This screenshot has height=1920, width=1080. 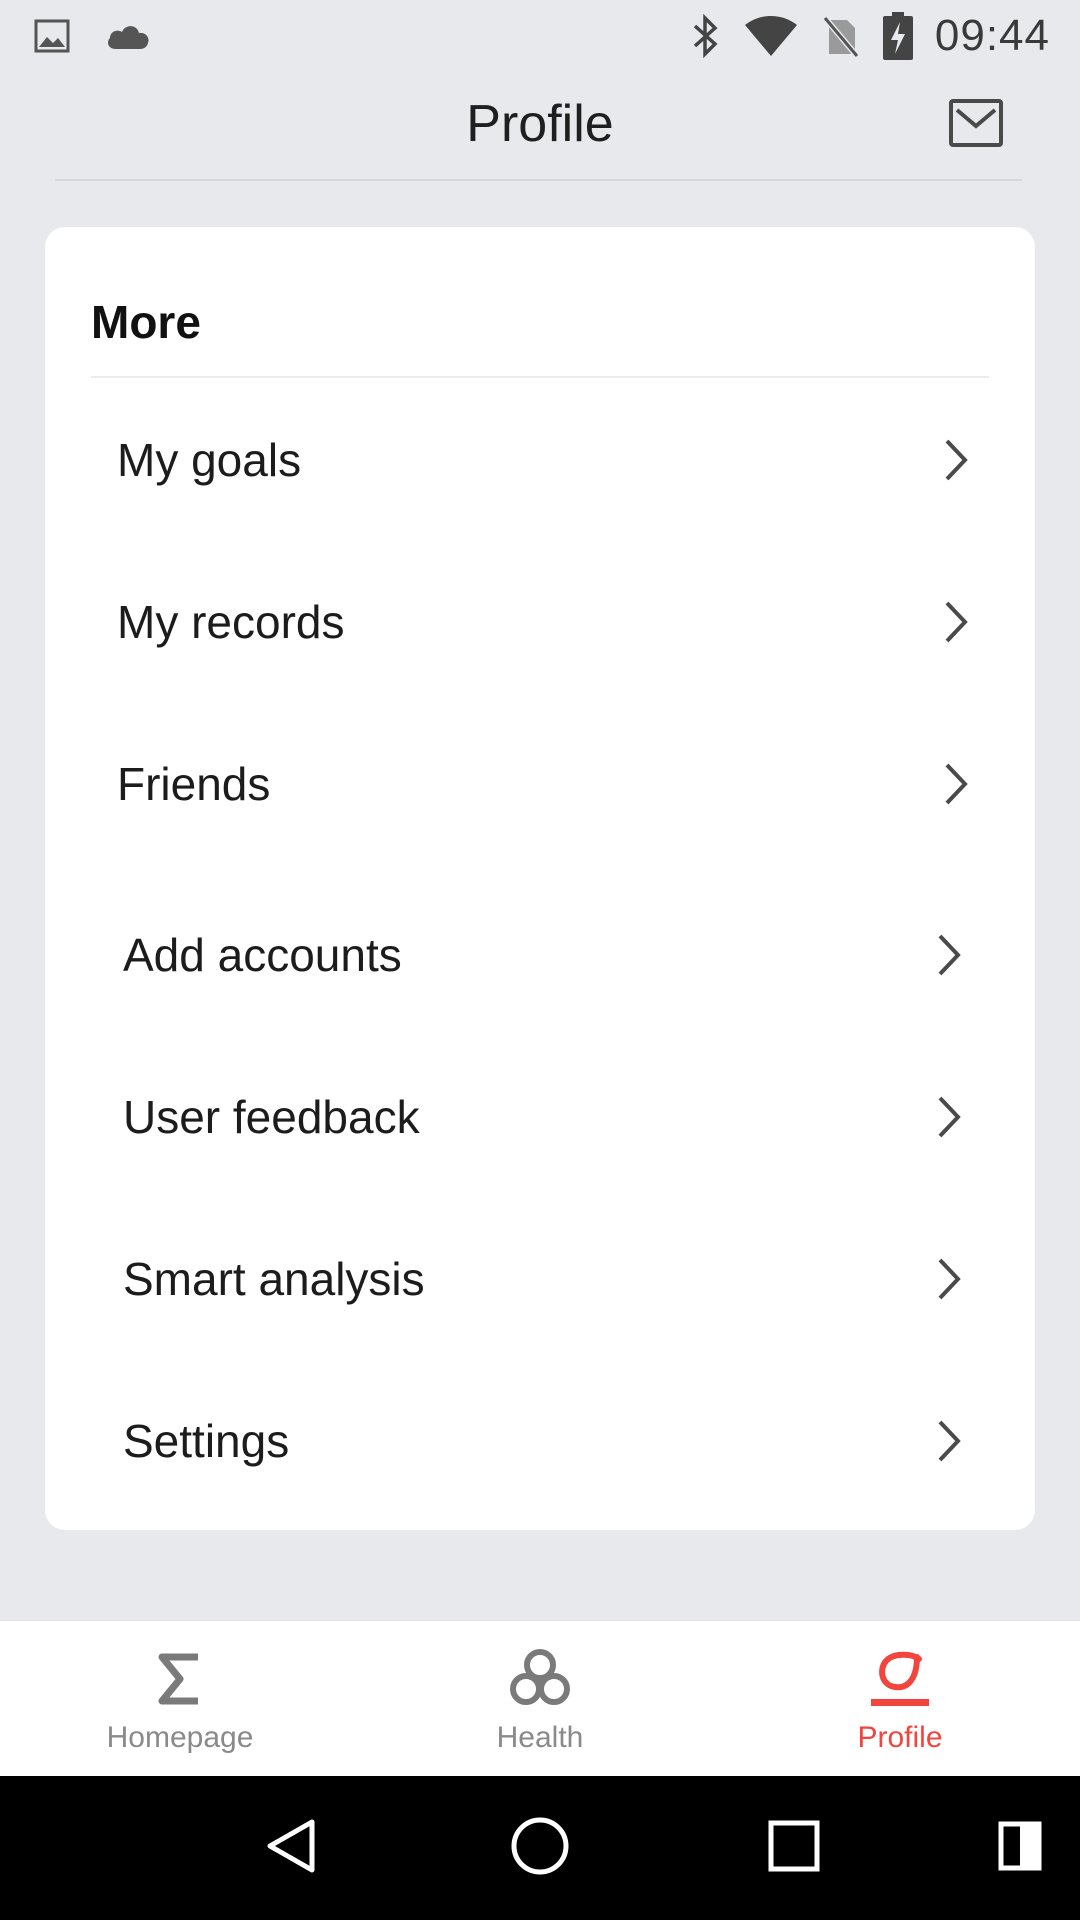 What do you see at coordinates (180, 1679) in the screenshot?
I see `sigma-icon` at bounding box center [180, 1679].